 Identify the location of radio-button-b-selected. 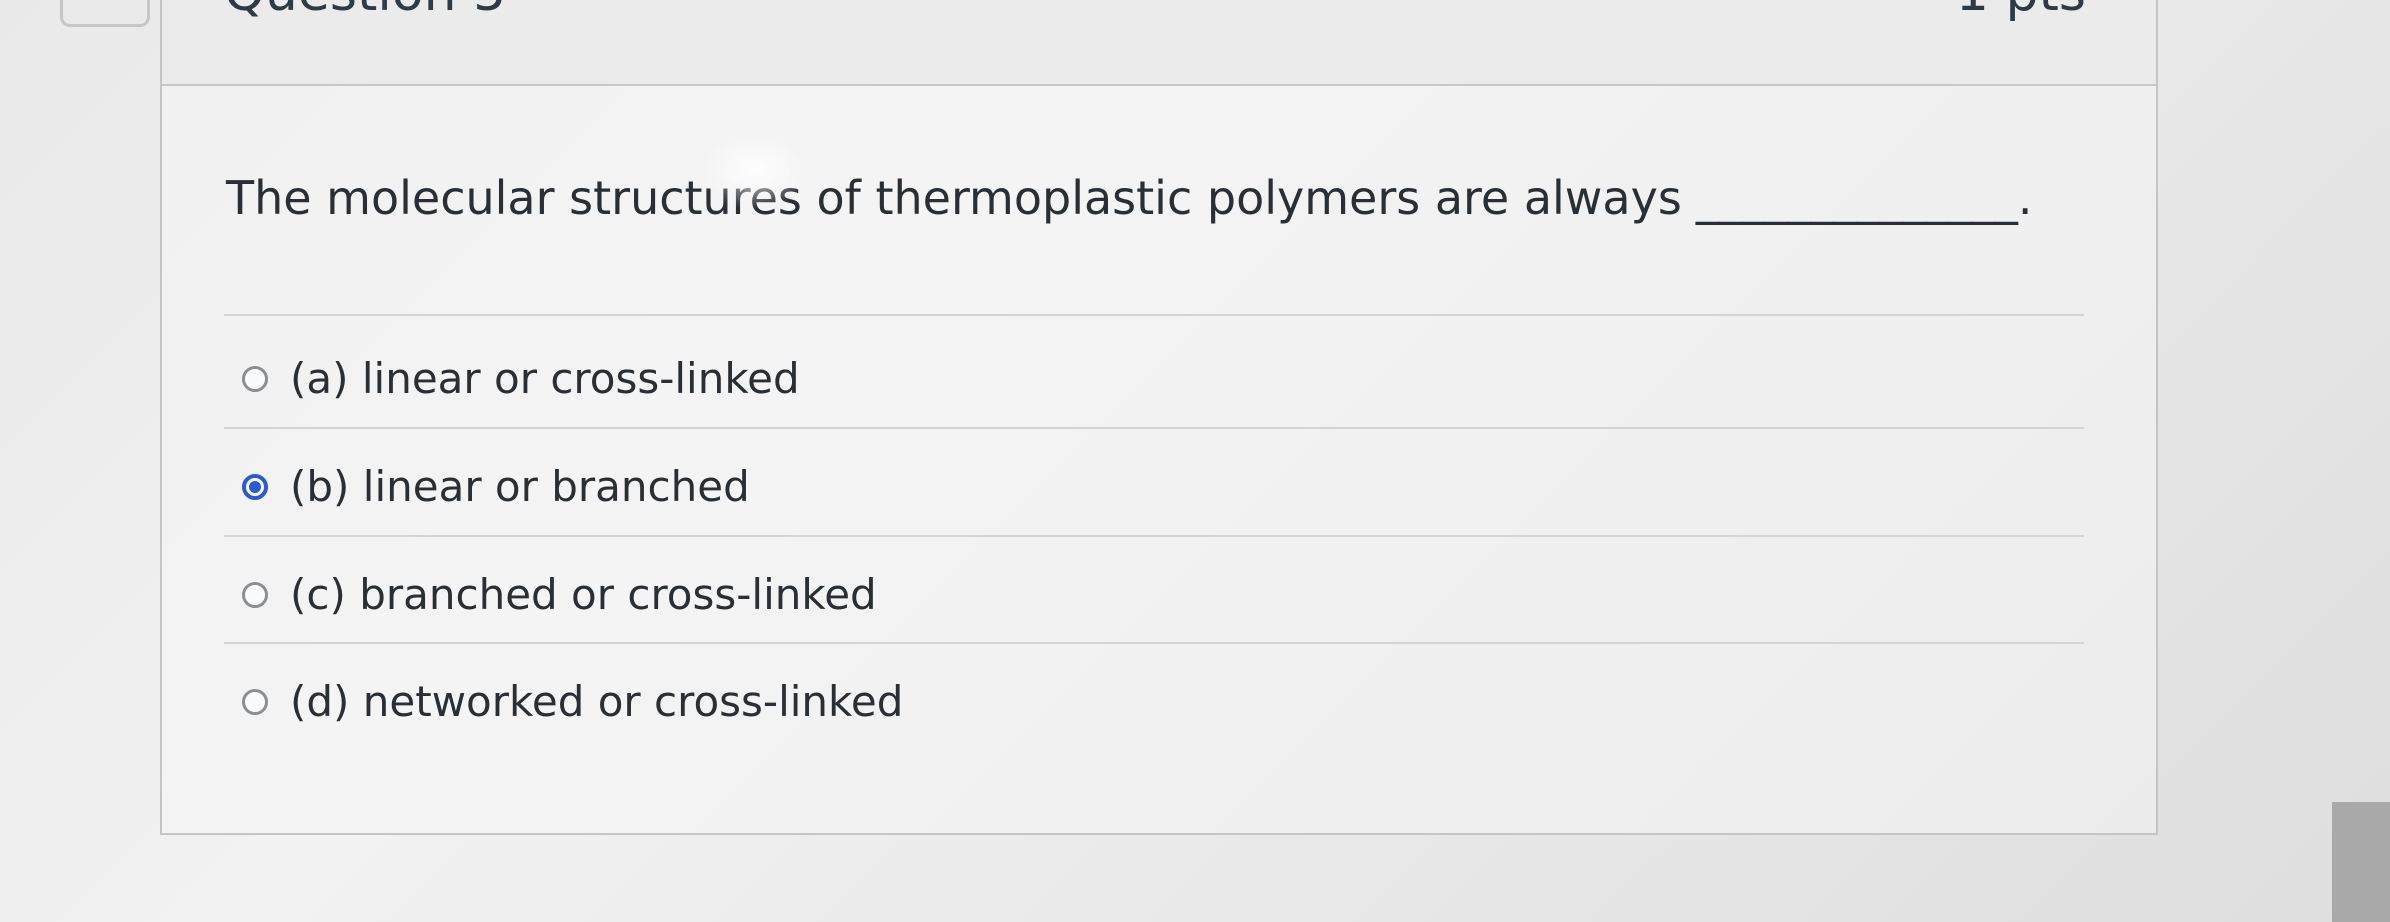
(255, 487).